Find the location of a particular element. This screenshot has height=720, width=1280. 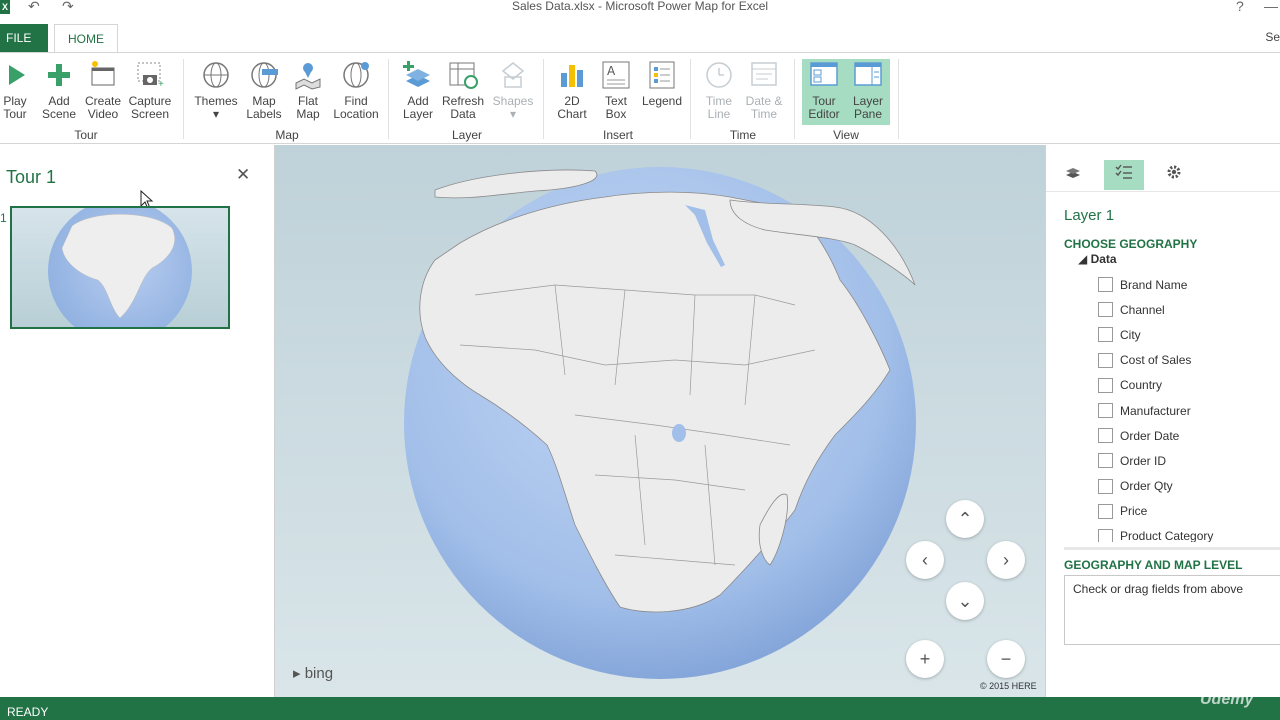

group-label-layer: Layer is located at coordinates (467, 135).